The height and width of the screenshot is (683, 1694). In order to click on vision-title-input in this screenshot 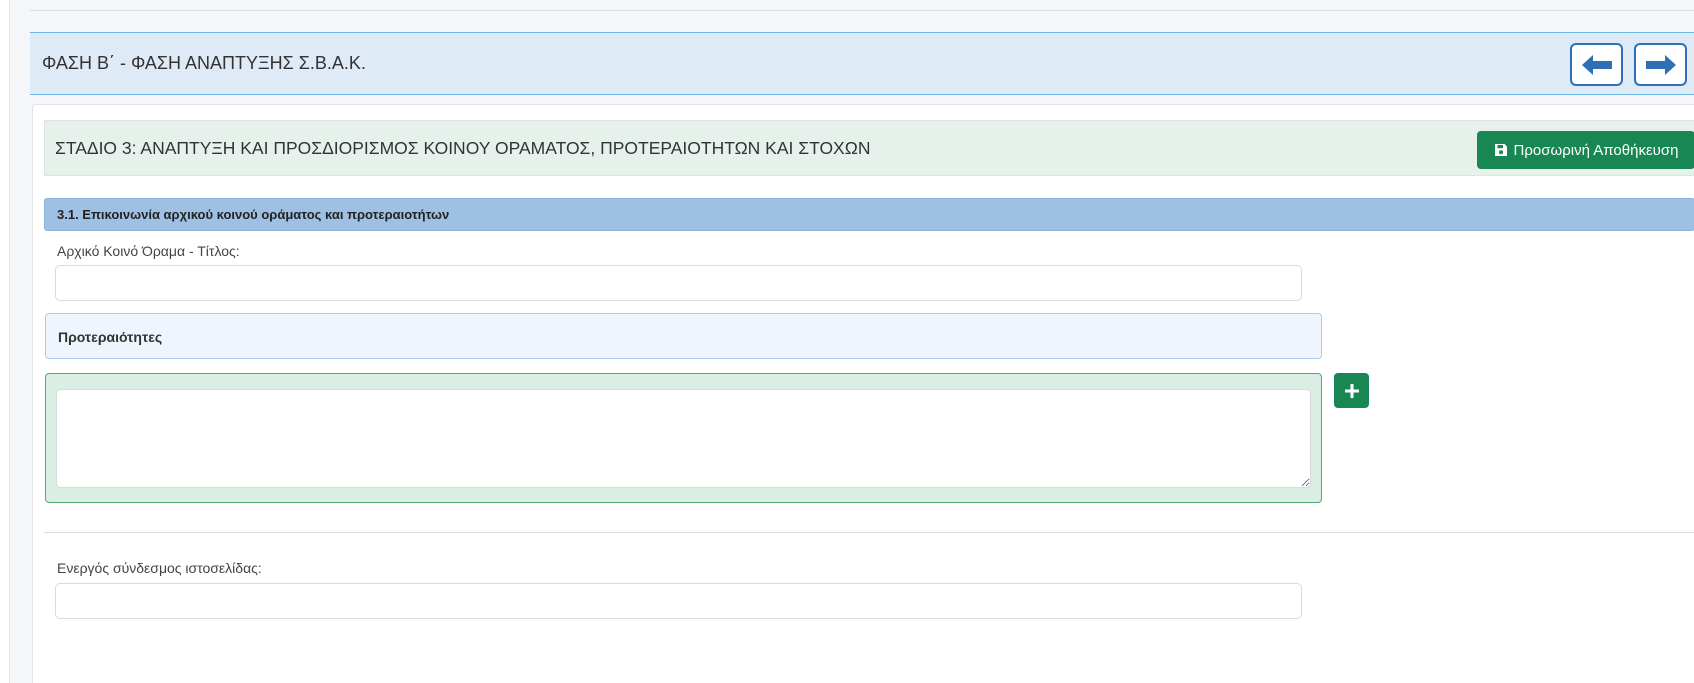, I will do `click(678, 283)`.